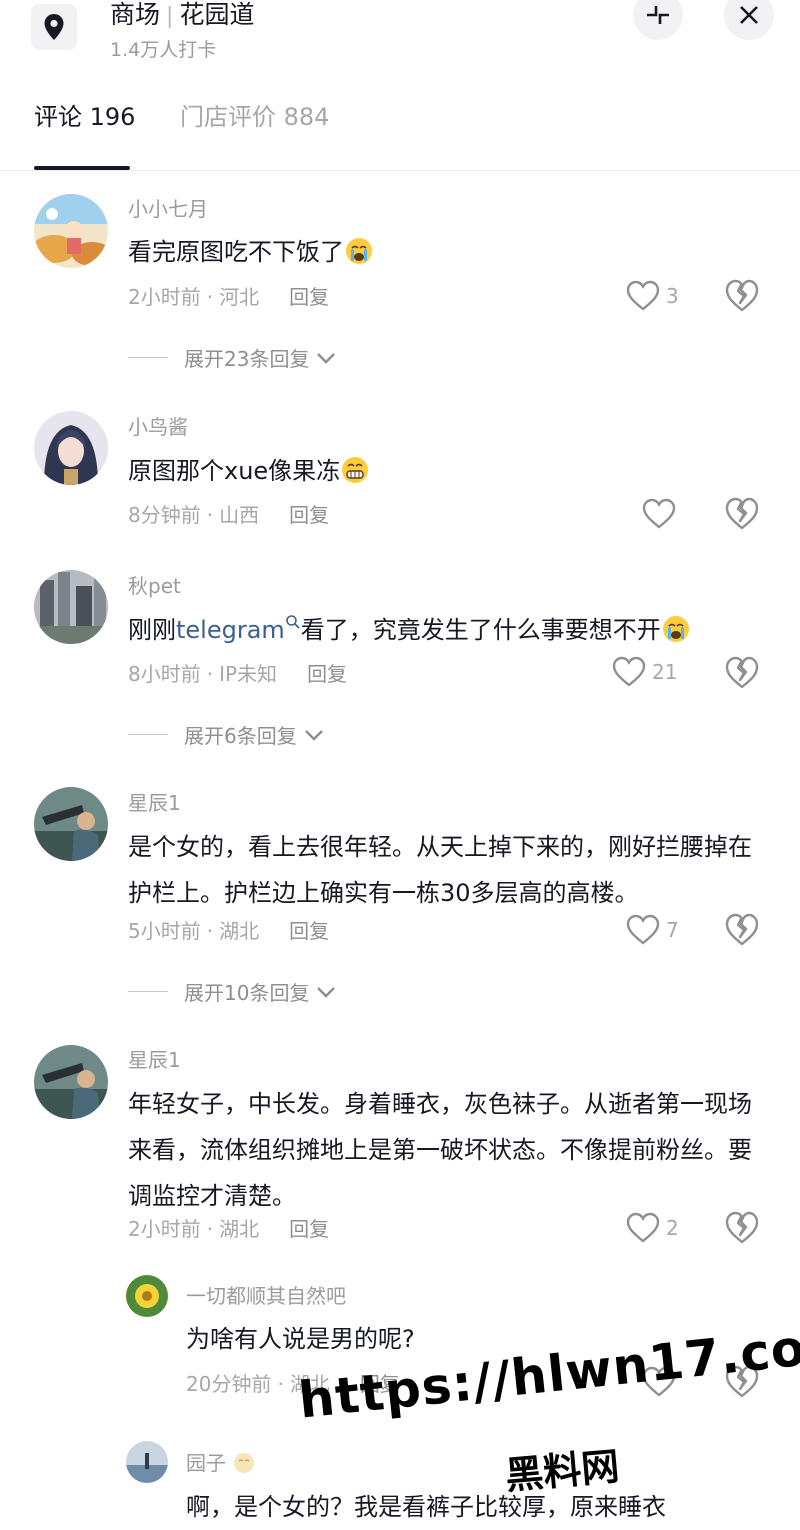  Describe the element at coordinates (234, 471) in the screenshot. I see `comment-text-body: 原图那个xue像果冻` at that location.